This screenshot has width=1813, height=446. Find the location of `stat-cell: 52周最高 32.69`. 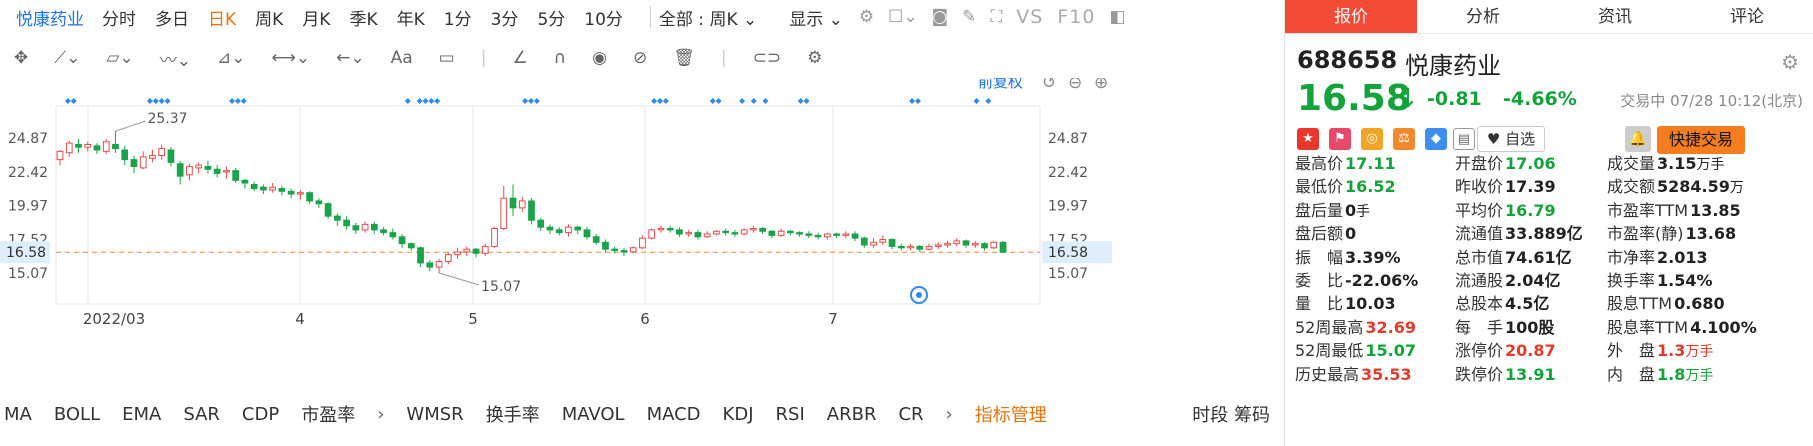

stat-cell: 52周最高 32.69 is located at coordinates (1375, 325).